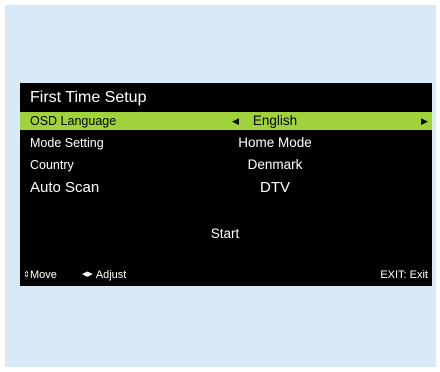 The width and height of the screenshot is (440, 372). Describe the element at coordinates (275, 164) in the screenshot. I see `menu-item-value: Denmark` at that location.